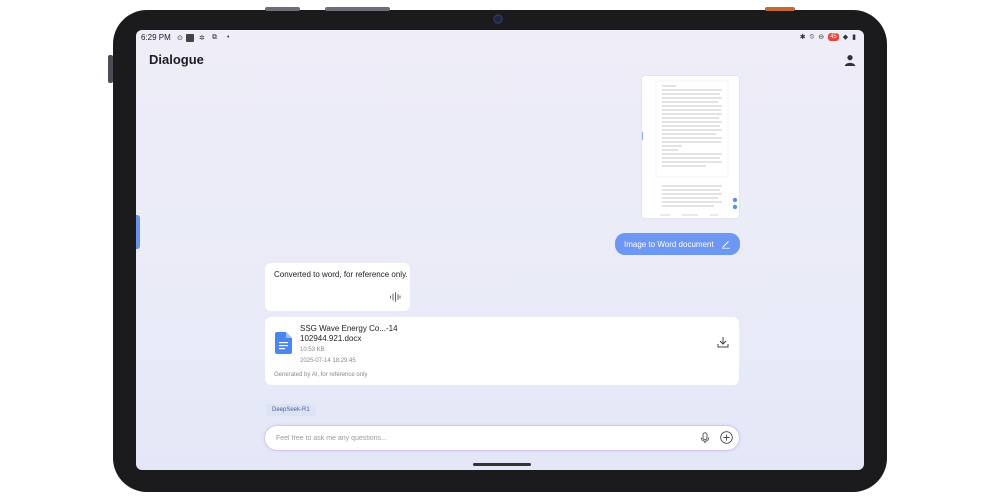 This screenshot has height=500, width=1000. Describe the element at coordinates (476, 438) in the screenshot. I see `chat-input` at that location.